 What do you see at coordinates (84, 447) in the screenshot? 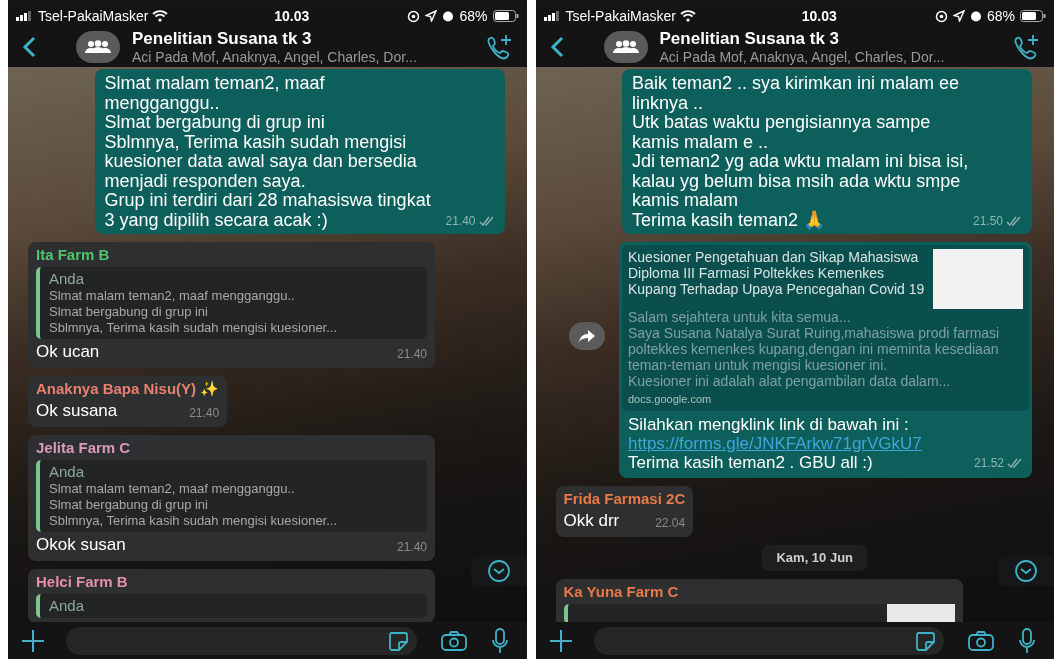
I see `sender-name: Jelita Farm C` at bounding box center [84, 447].